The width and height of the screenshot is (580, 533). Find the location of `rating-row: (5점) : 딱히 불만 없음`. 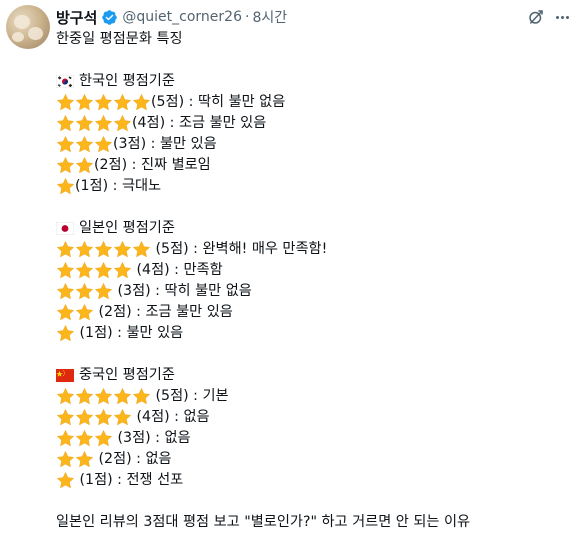

rating-row: (5점) : 딱히 불만 없음 is located at coordinates (314, 102).